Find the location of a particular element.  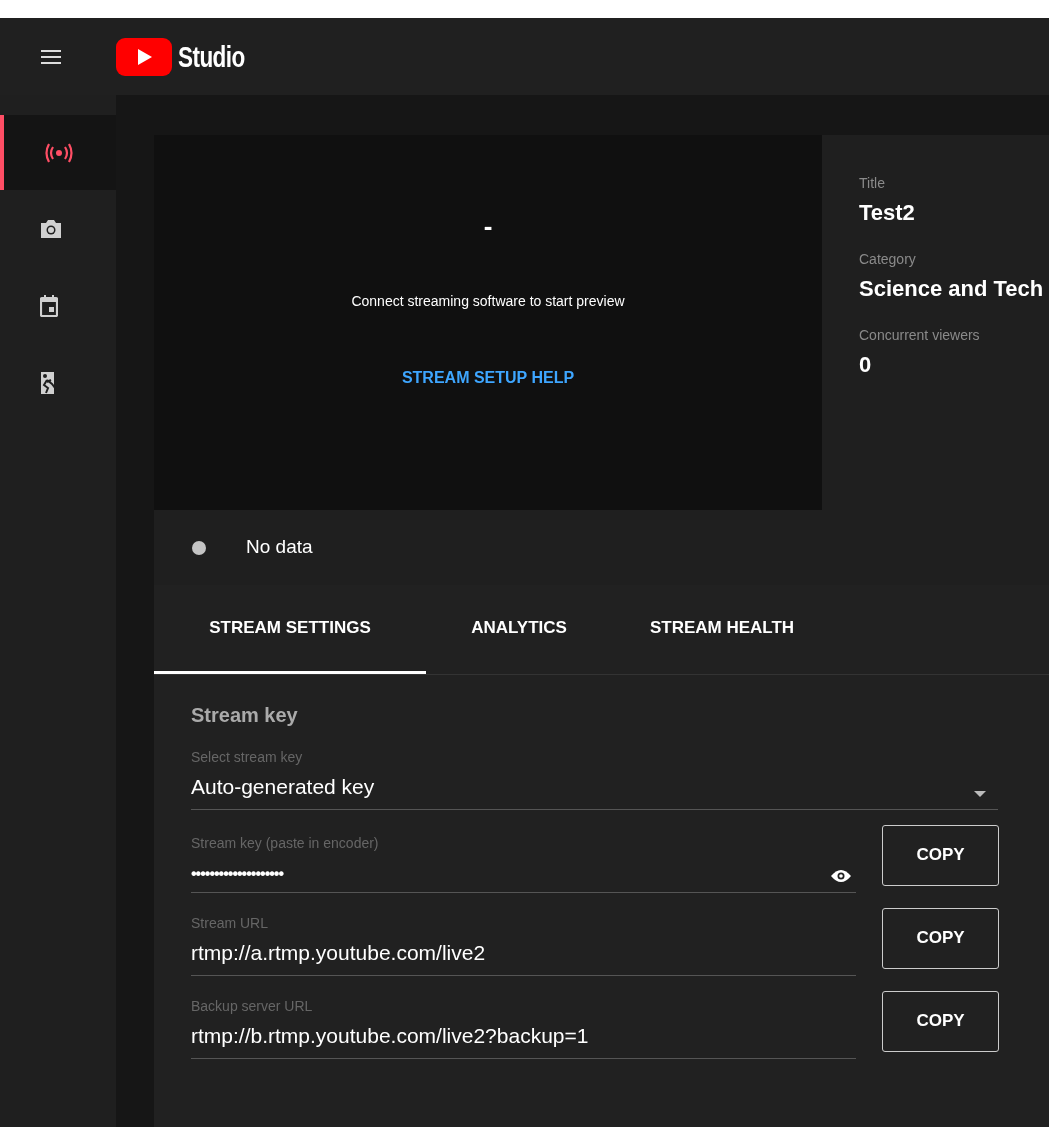

status-text: No data is located at coordinates (279, 547).